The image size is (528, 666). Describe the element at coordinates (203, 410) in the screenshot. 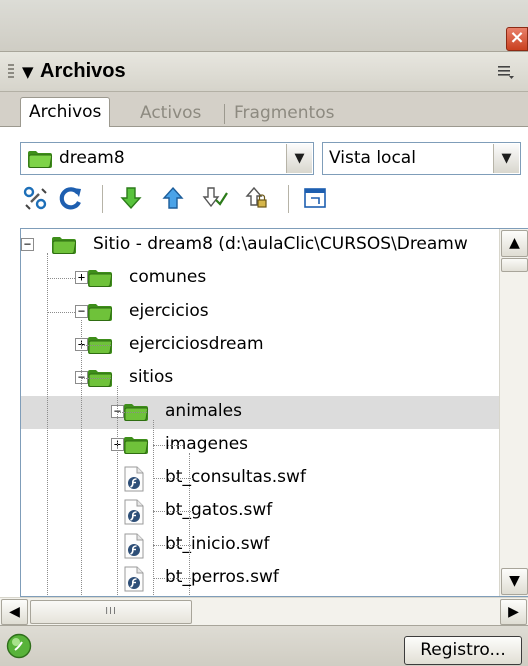

I see `tree-item-label: animales` at that location.